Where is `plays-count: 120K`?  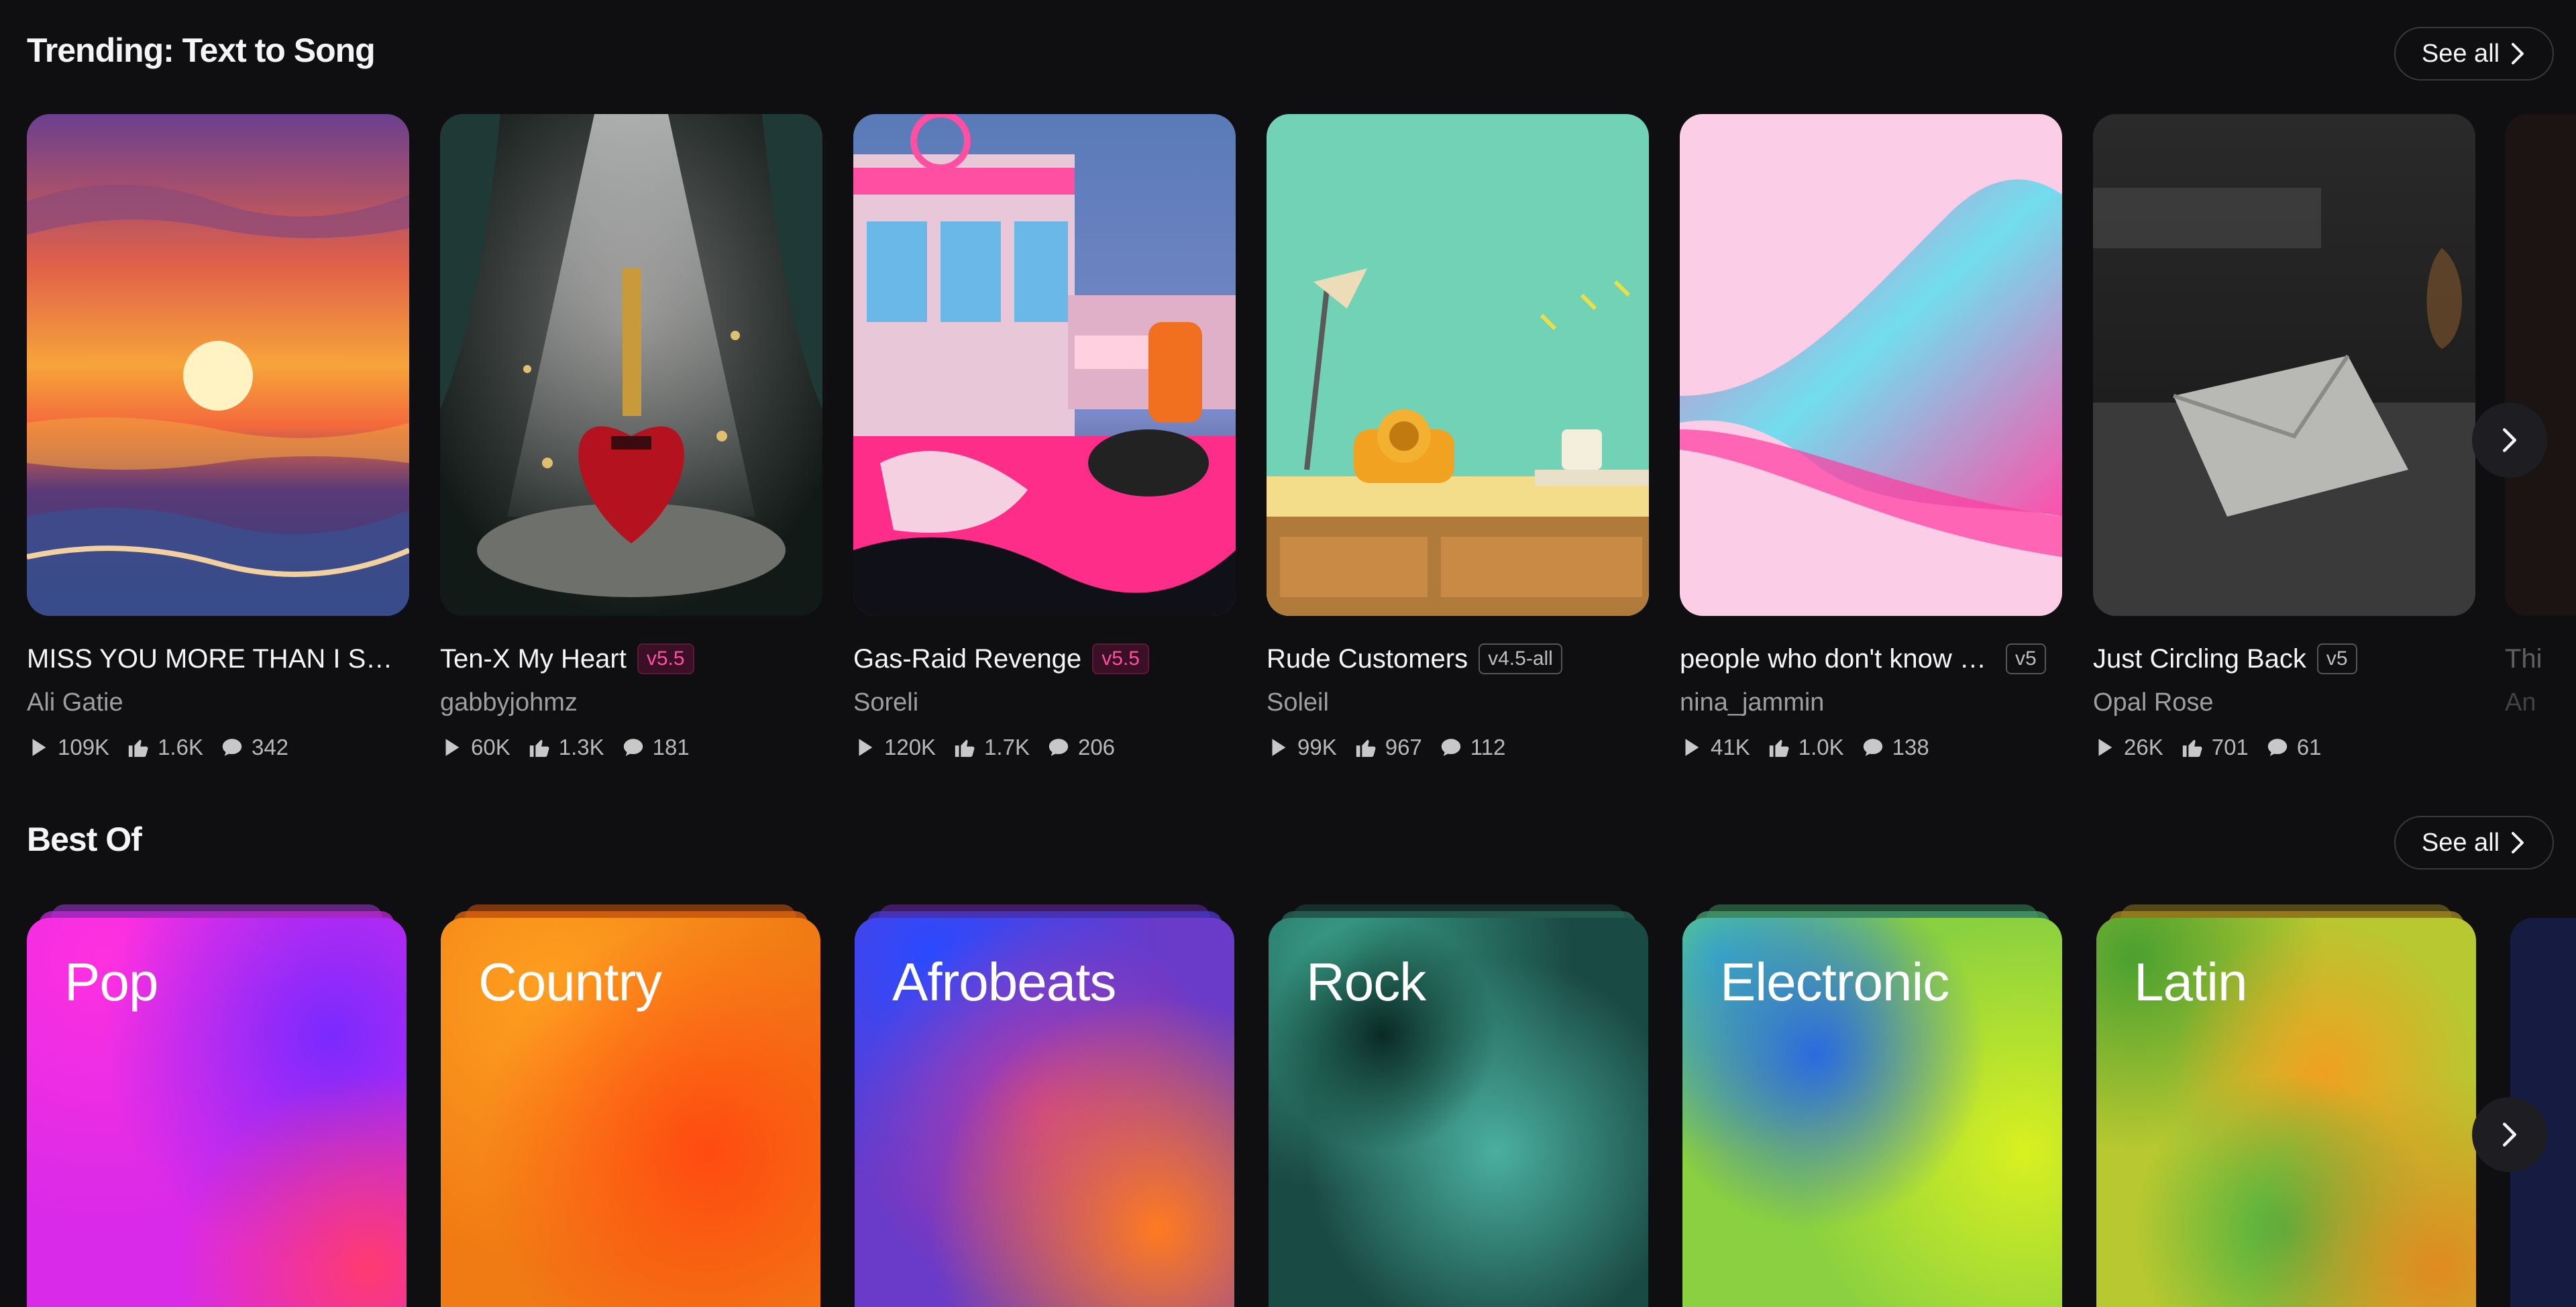 plays-count: 120K is located at coordinates (910, 747).